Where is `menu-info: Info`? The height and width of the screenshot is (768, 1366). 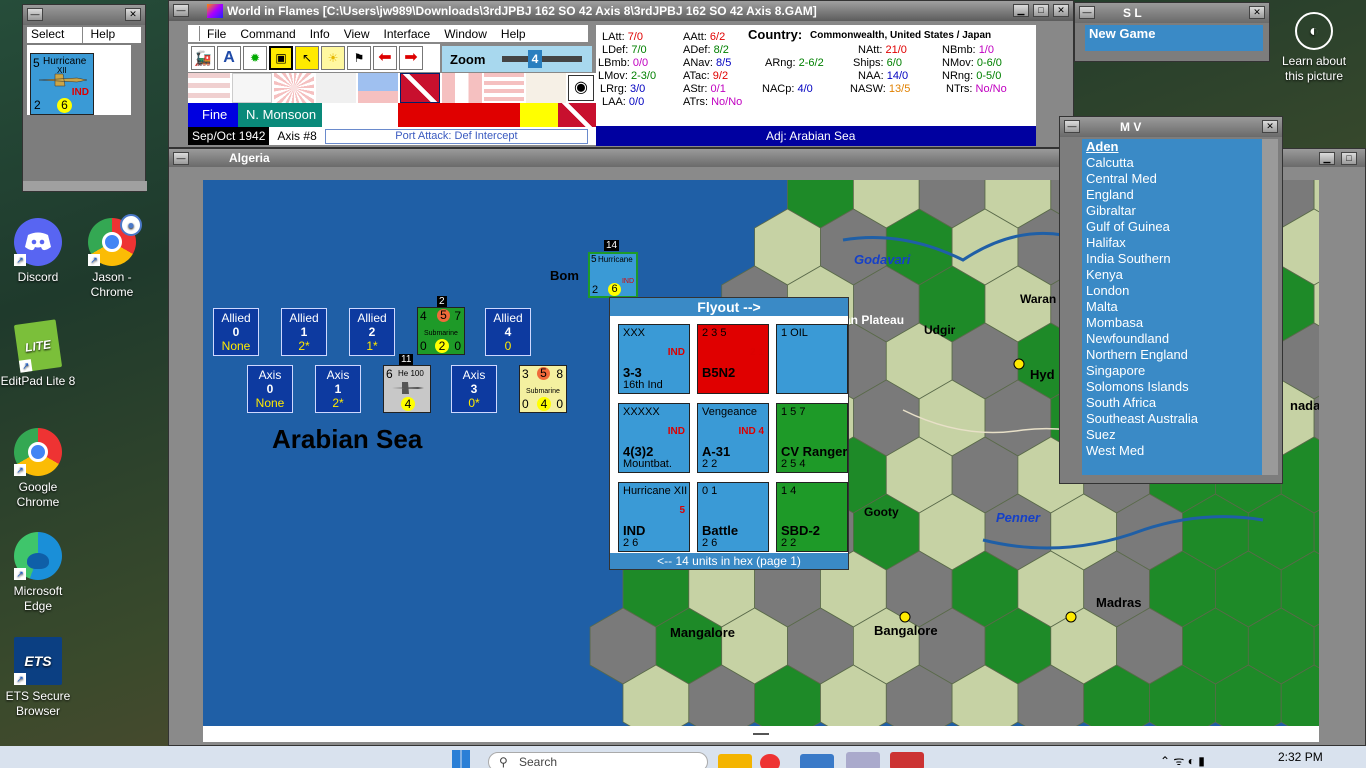
menu-info: Info is located at coordinates (320, 34).